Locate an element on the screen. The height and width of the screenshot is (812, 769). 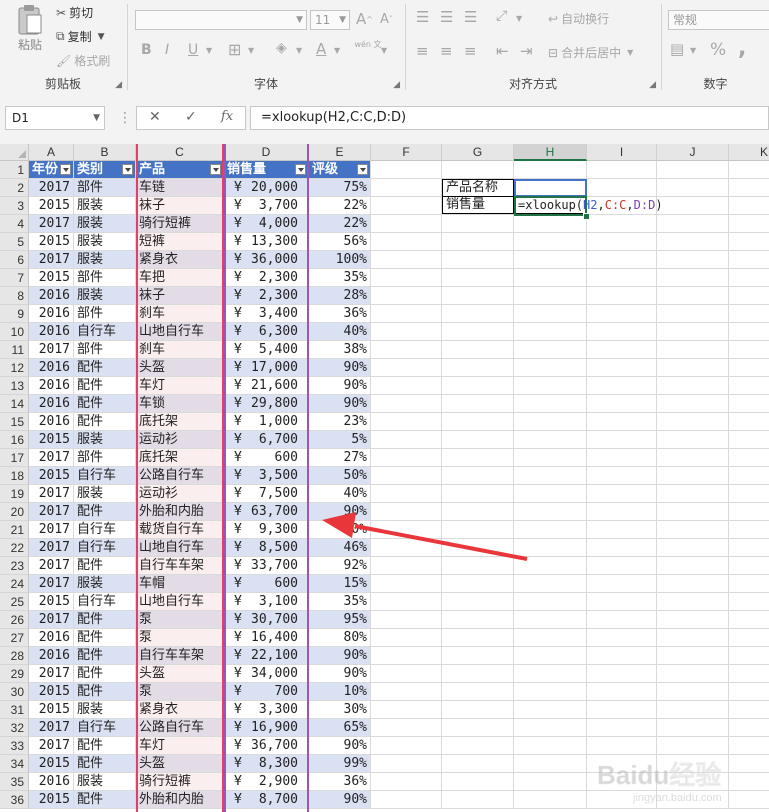
orientation-icon: ⤢ is located at coordinates (501, 16).